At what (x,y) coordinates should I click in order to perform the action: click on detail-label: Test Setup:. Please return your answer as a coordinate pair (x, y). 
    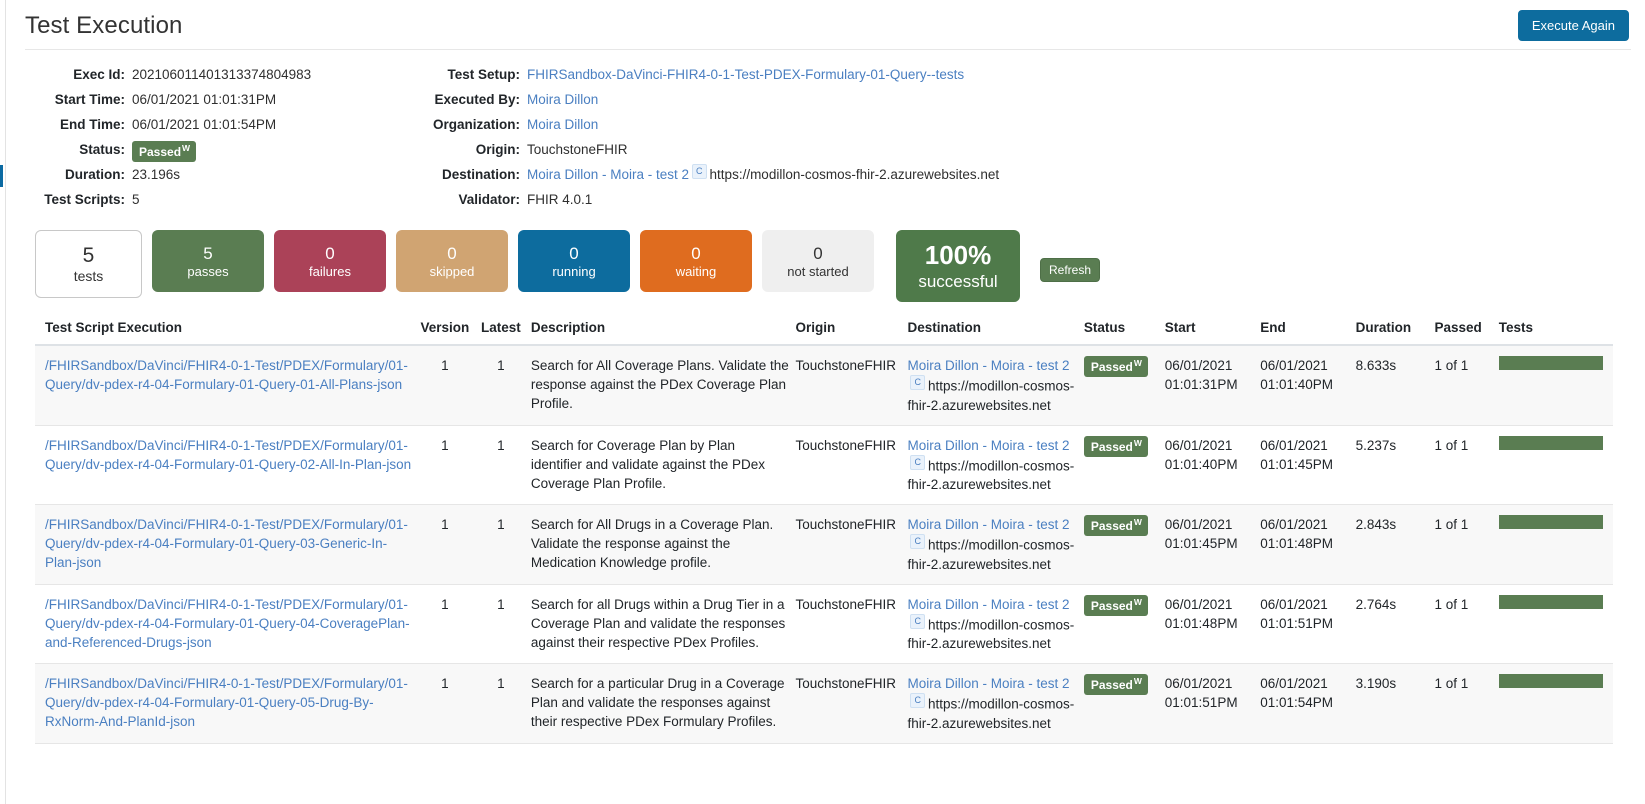
    Looking at the image, I should click on (483, 74).